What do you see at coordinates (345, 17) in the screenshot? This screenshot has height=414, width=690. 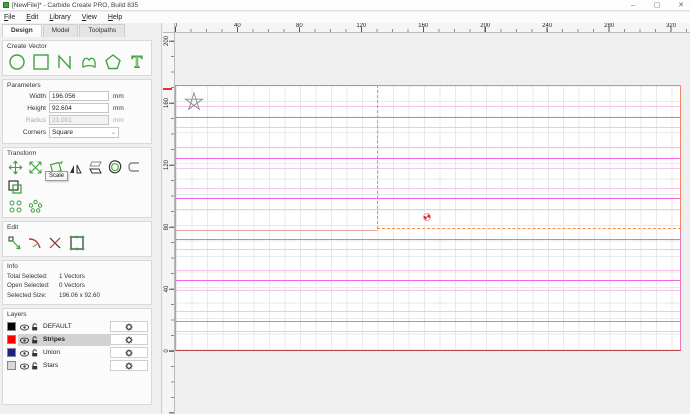 I see `menubar: File Edit Library View Help` at bounding box center [345, 17].